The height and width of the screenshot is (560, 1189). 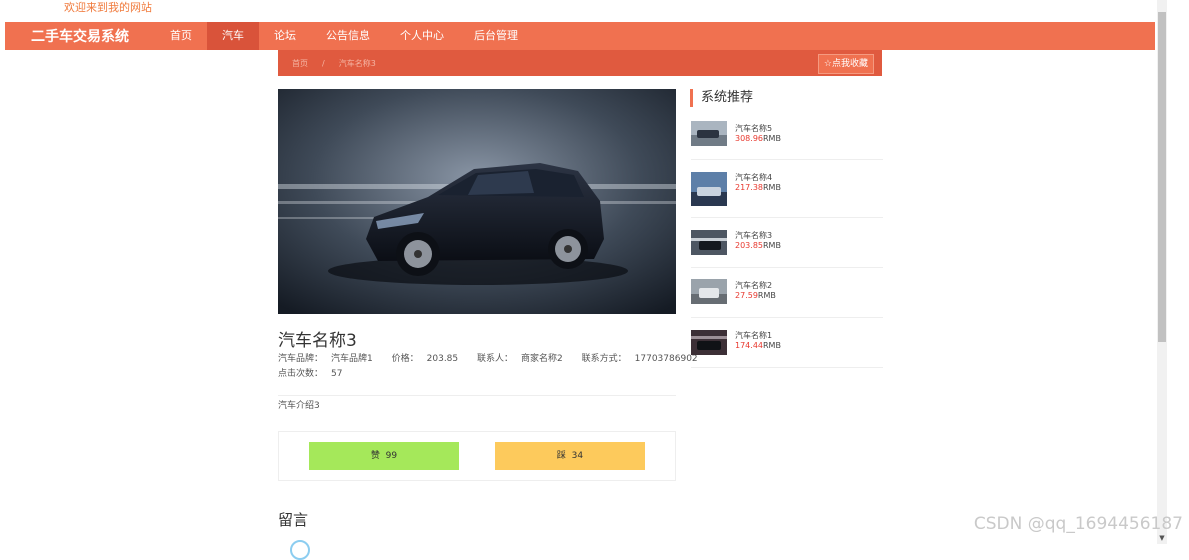 I want to click on contact-value: 商家名称2, so click(x=542, y=359).